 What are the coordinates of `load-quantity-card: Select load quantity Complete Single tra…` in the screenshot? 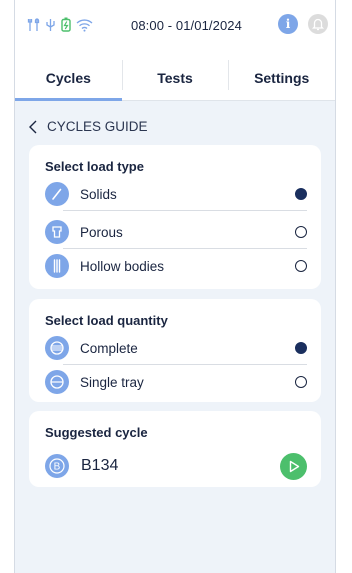 It's located at (175, 350).